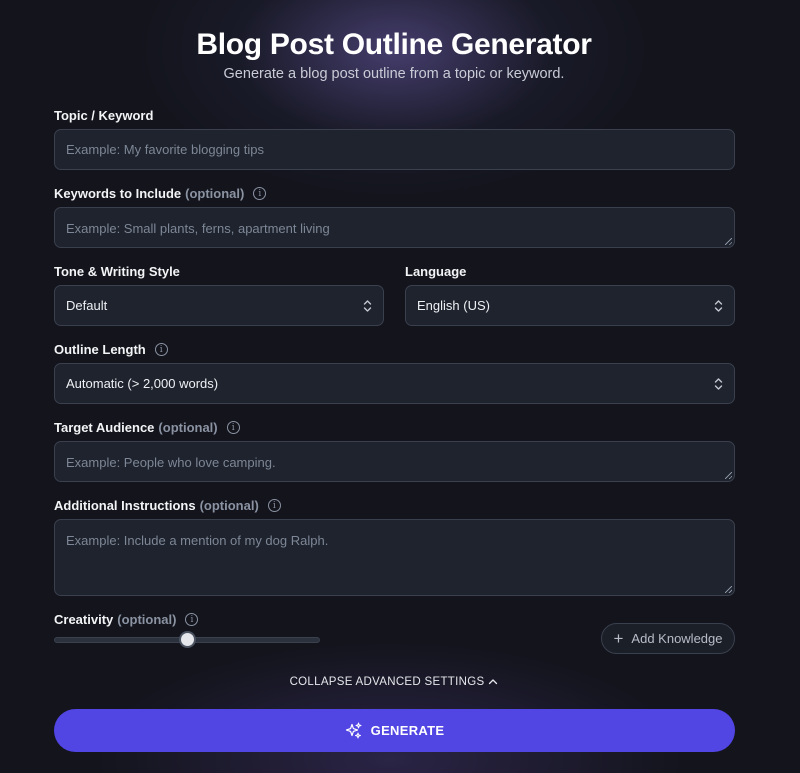 The width and height of the screenshot is (800, 773). What do you see at coordinates (100, 349) in the screenshot?
I see `outline-length-label-text: Outline Length` at bounding box center [100, 349].